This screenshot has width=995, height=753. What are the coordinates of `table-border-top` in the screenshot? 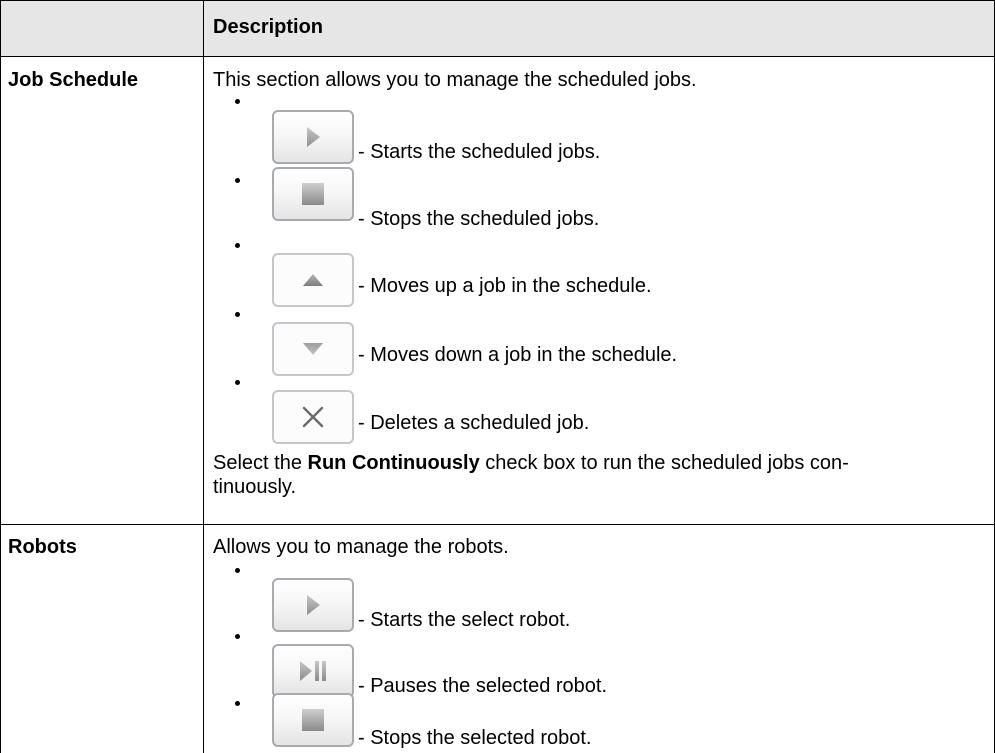 It's located at (497, 0).